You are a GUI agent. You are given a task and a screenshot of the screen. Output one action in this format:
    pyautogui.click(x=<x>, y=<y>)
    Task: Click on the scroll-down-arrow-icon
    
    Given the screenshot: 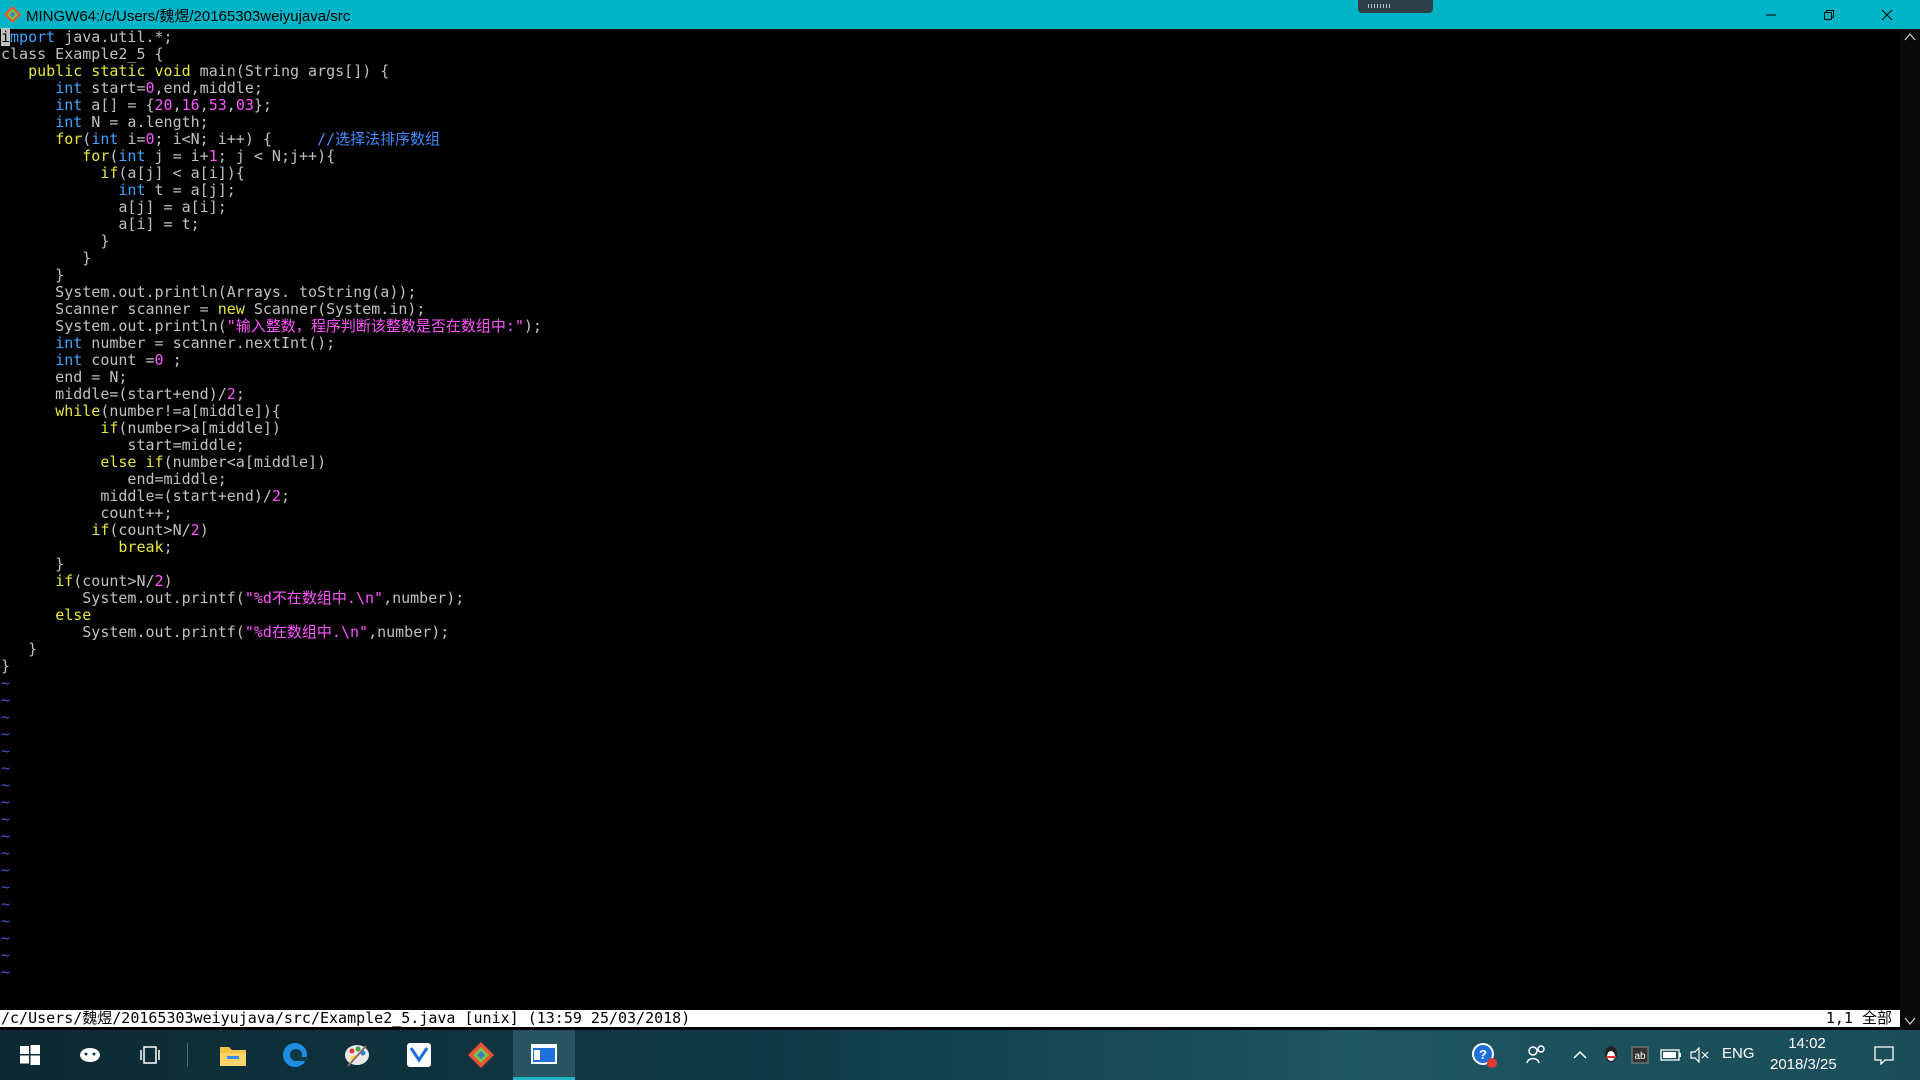 What is the action you would take?
    pyautogui.click(x=1910, y=1021)
    